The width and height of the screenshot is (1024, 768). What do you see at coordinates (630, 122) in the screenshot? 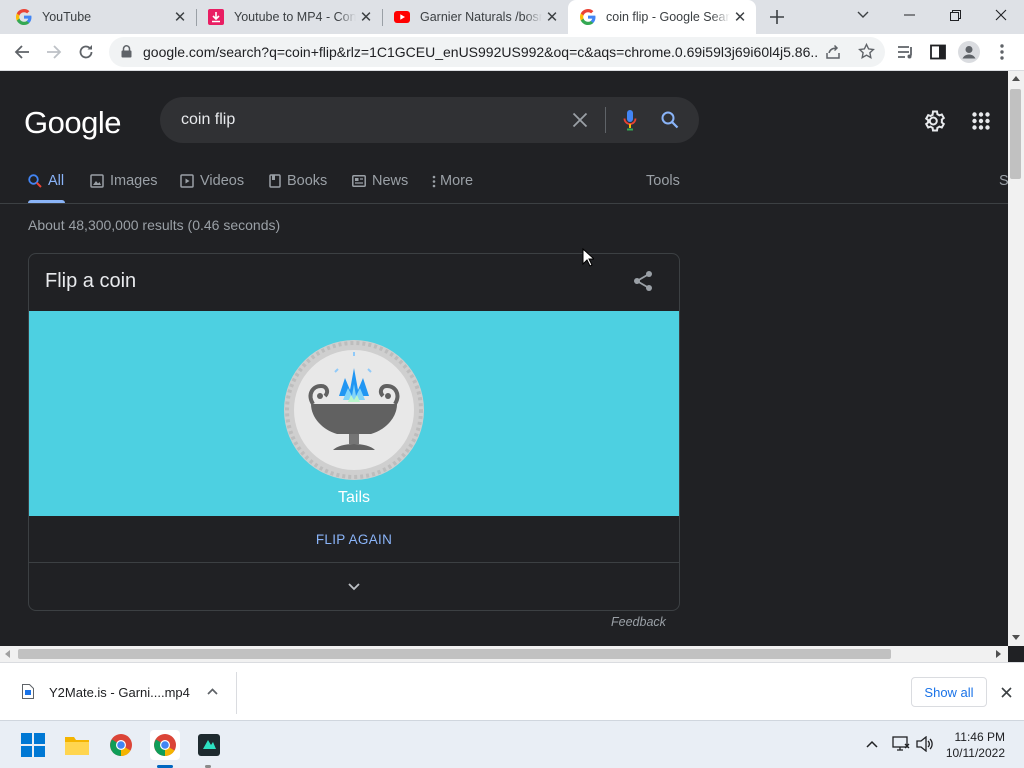
I see `microphone-icon` at bounding box center [630, 122].